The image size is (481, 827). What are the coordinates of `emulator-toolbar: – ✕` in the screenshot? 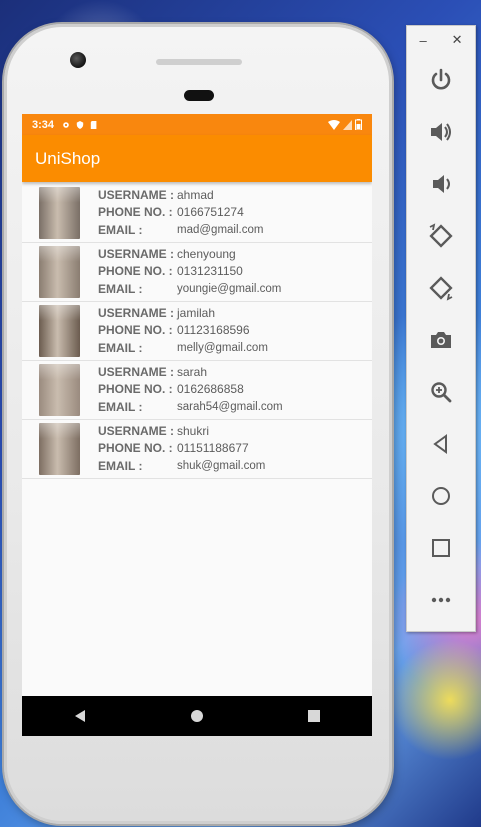 It's located at (441, 328).